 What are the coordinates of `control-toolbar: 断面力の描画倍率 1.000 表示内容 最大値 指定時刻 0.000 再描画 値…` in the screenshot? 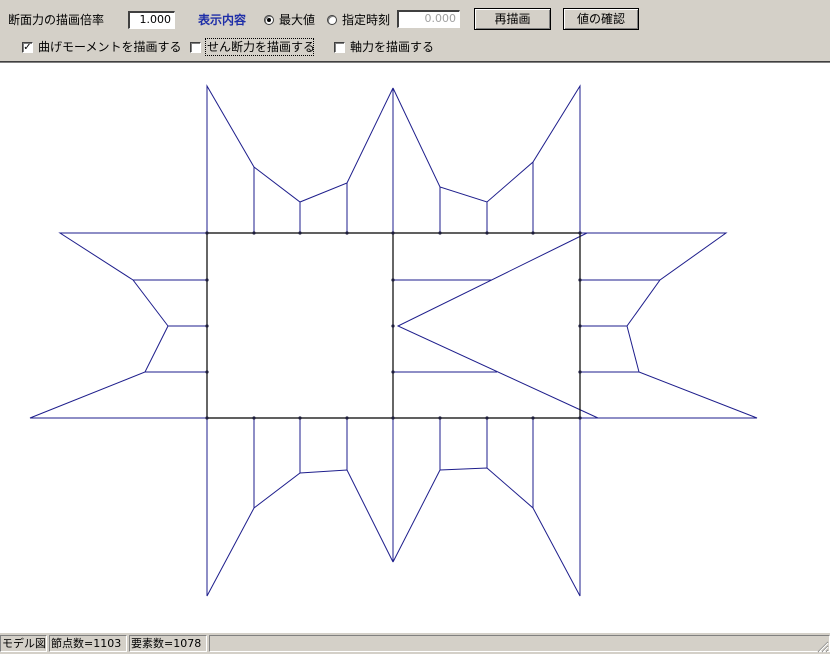 It's located at (415, 31).